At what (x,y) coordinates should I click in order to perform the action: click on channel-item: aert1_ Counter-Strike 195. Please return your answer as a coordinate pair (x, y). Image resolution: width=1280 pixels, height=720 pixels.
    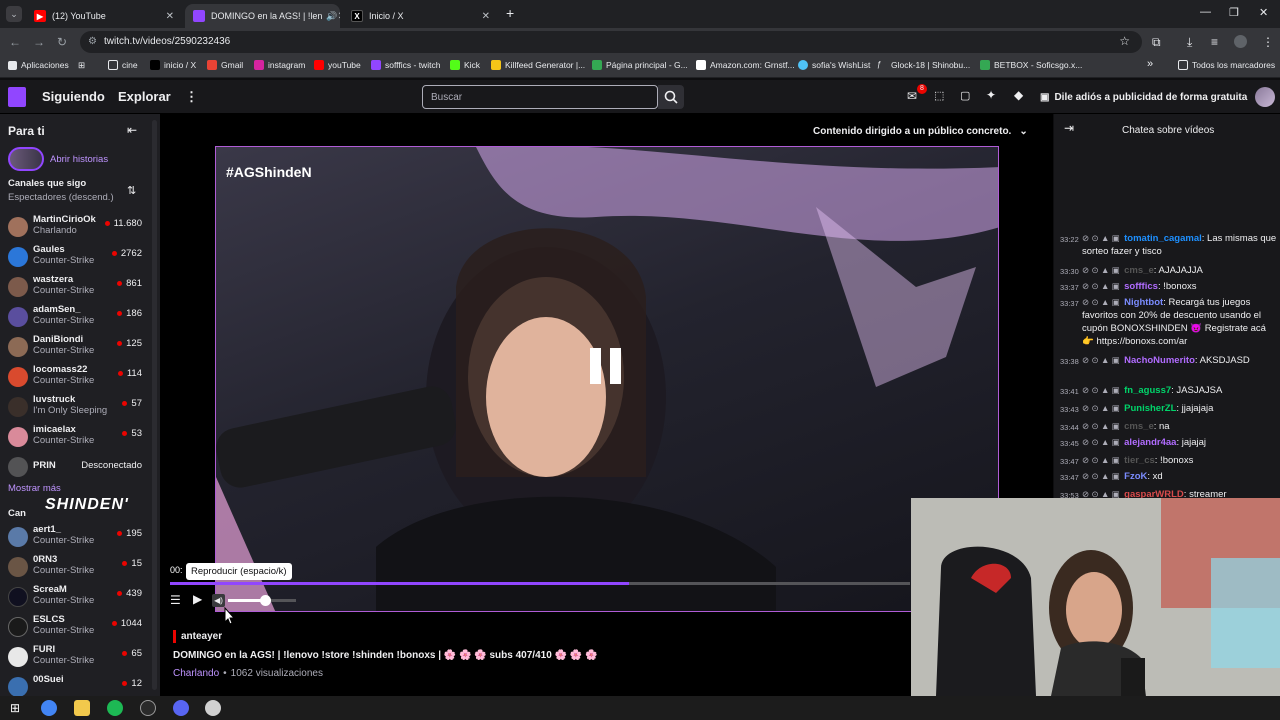
    Looking at the image, I should click on (75, 537).